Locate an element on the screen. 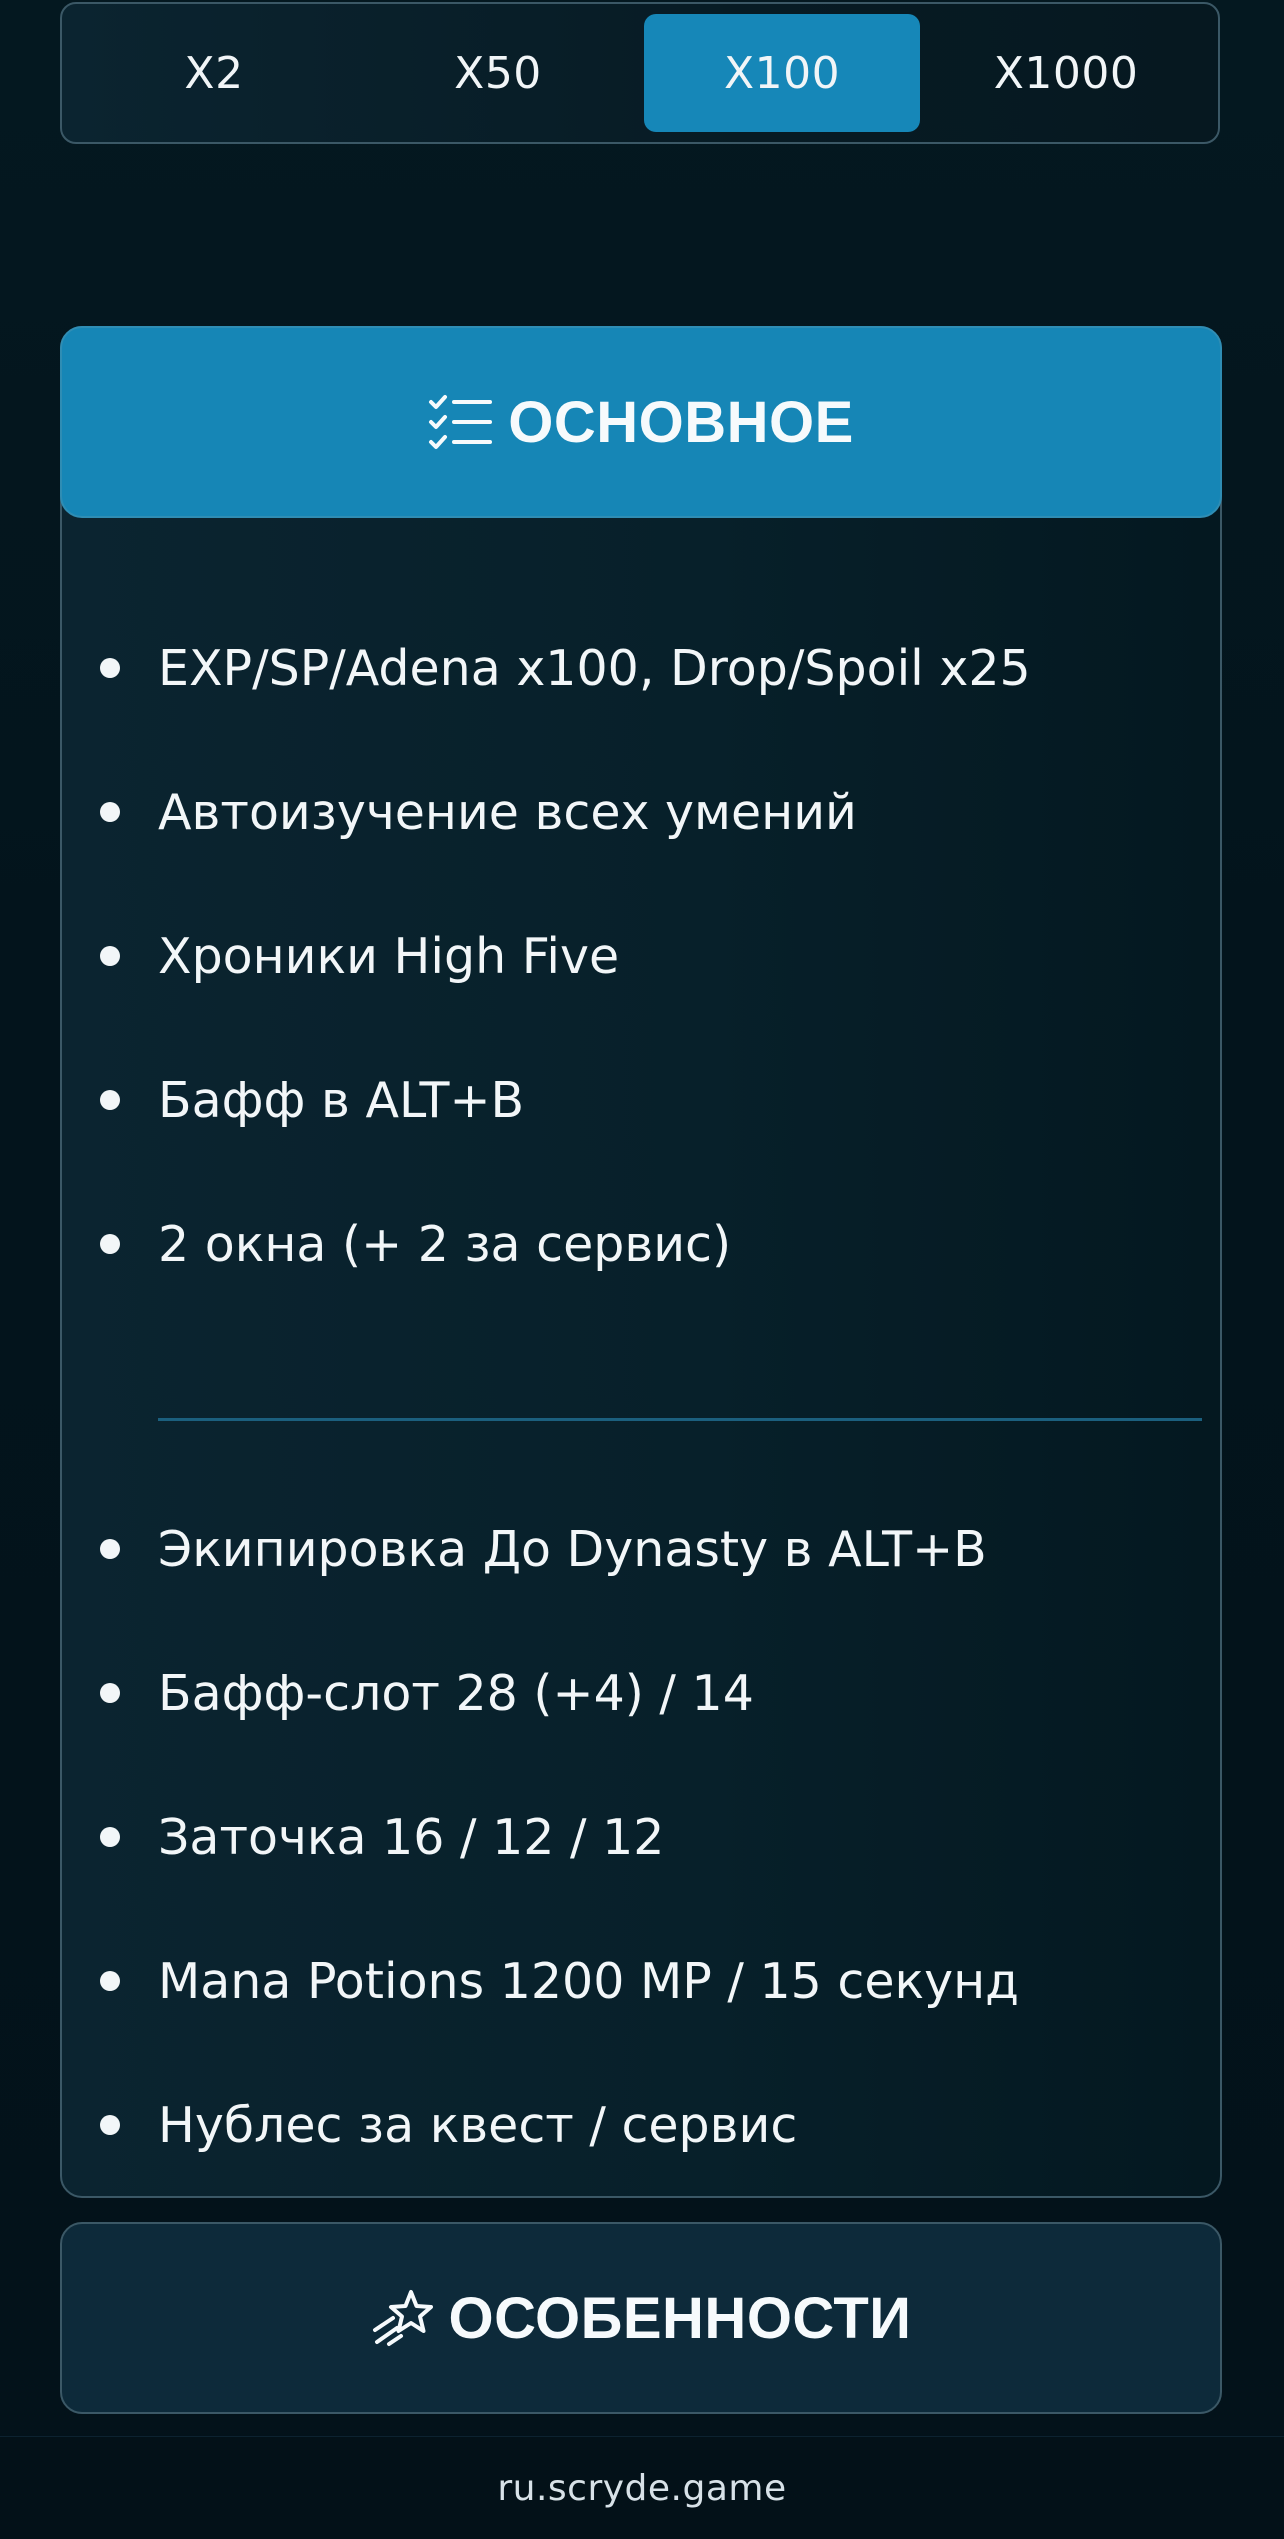  list-item: Автоизучение всех умений is located at coordinates (641, 812).